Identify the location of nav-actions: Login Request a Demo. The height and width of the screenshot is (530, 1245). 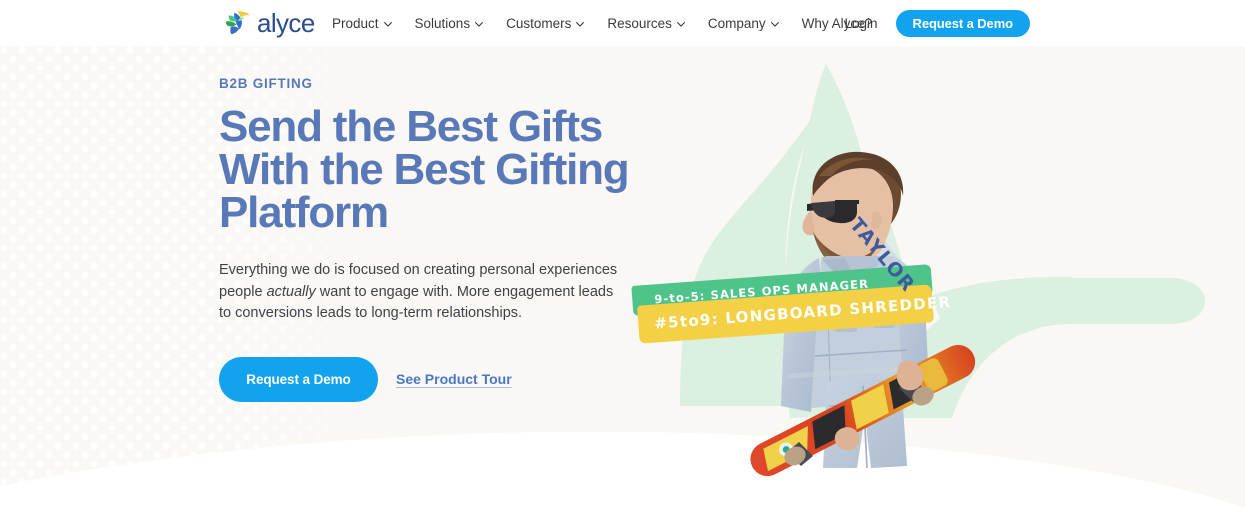
(937, 23).